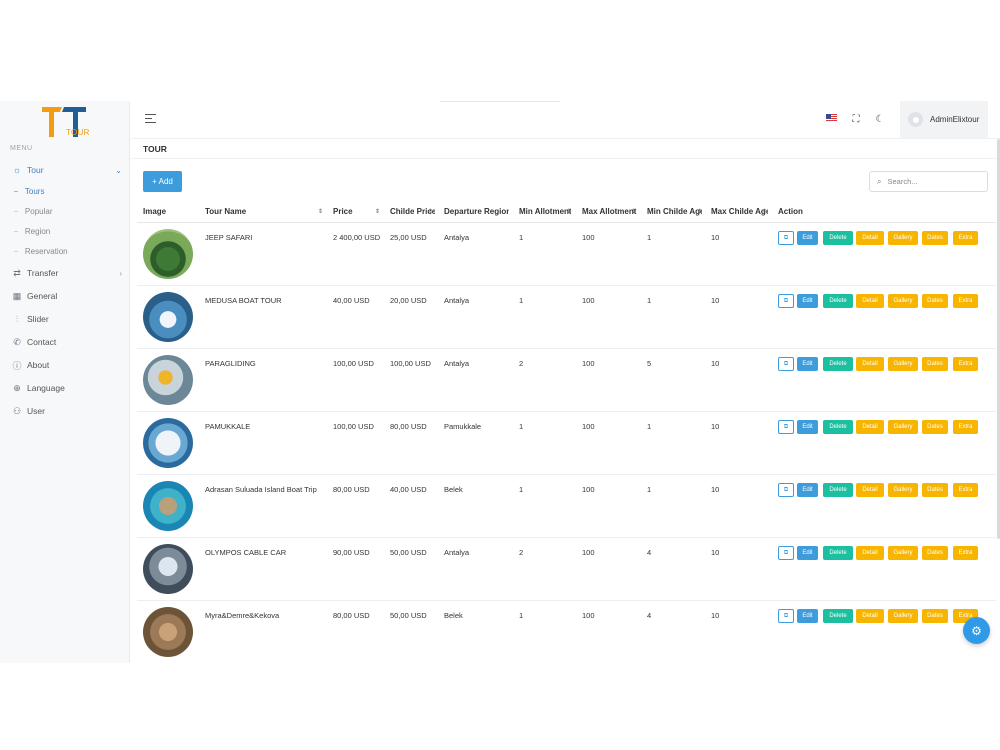  I want to click on column-header-tour-name: Tour Name, so click(225, 211).